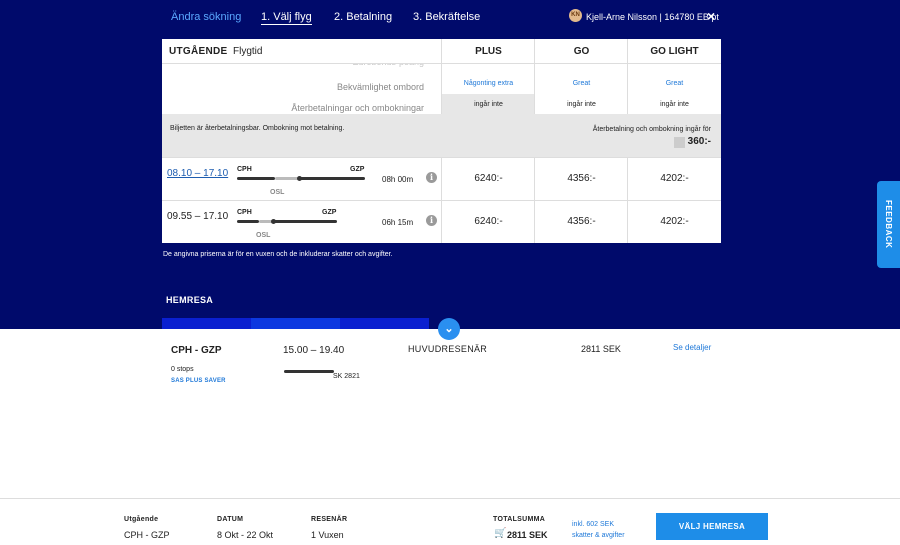 The height and width of the screenshot is (545, 900). I want to click on flight-time: 09.55 – 17.10, so click(197, 216).